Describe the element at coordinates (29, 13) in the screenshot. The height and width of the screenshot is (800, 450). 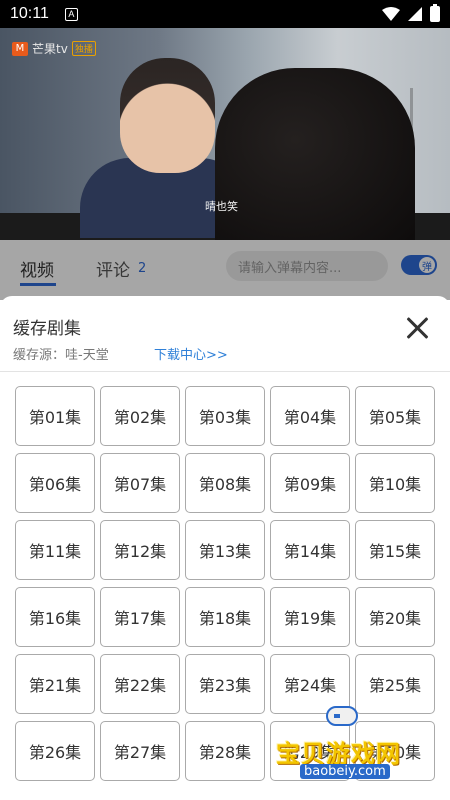
I see `clock: 10:11` at that location.